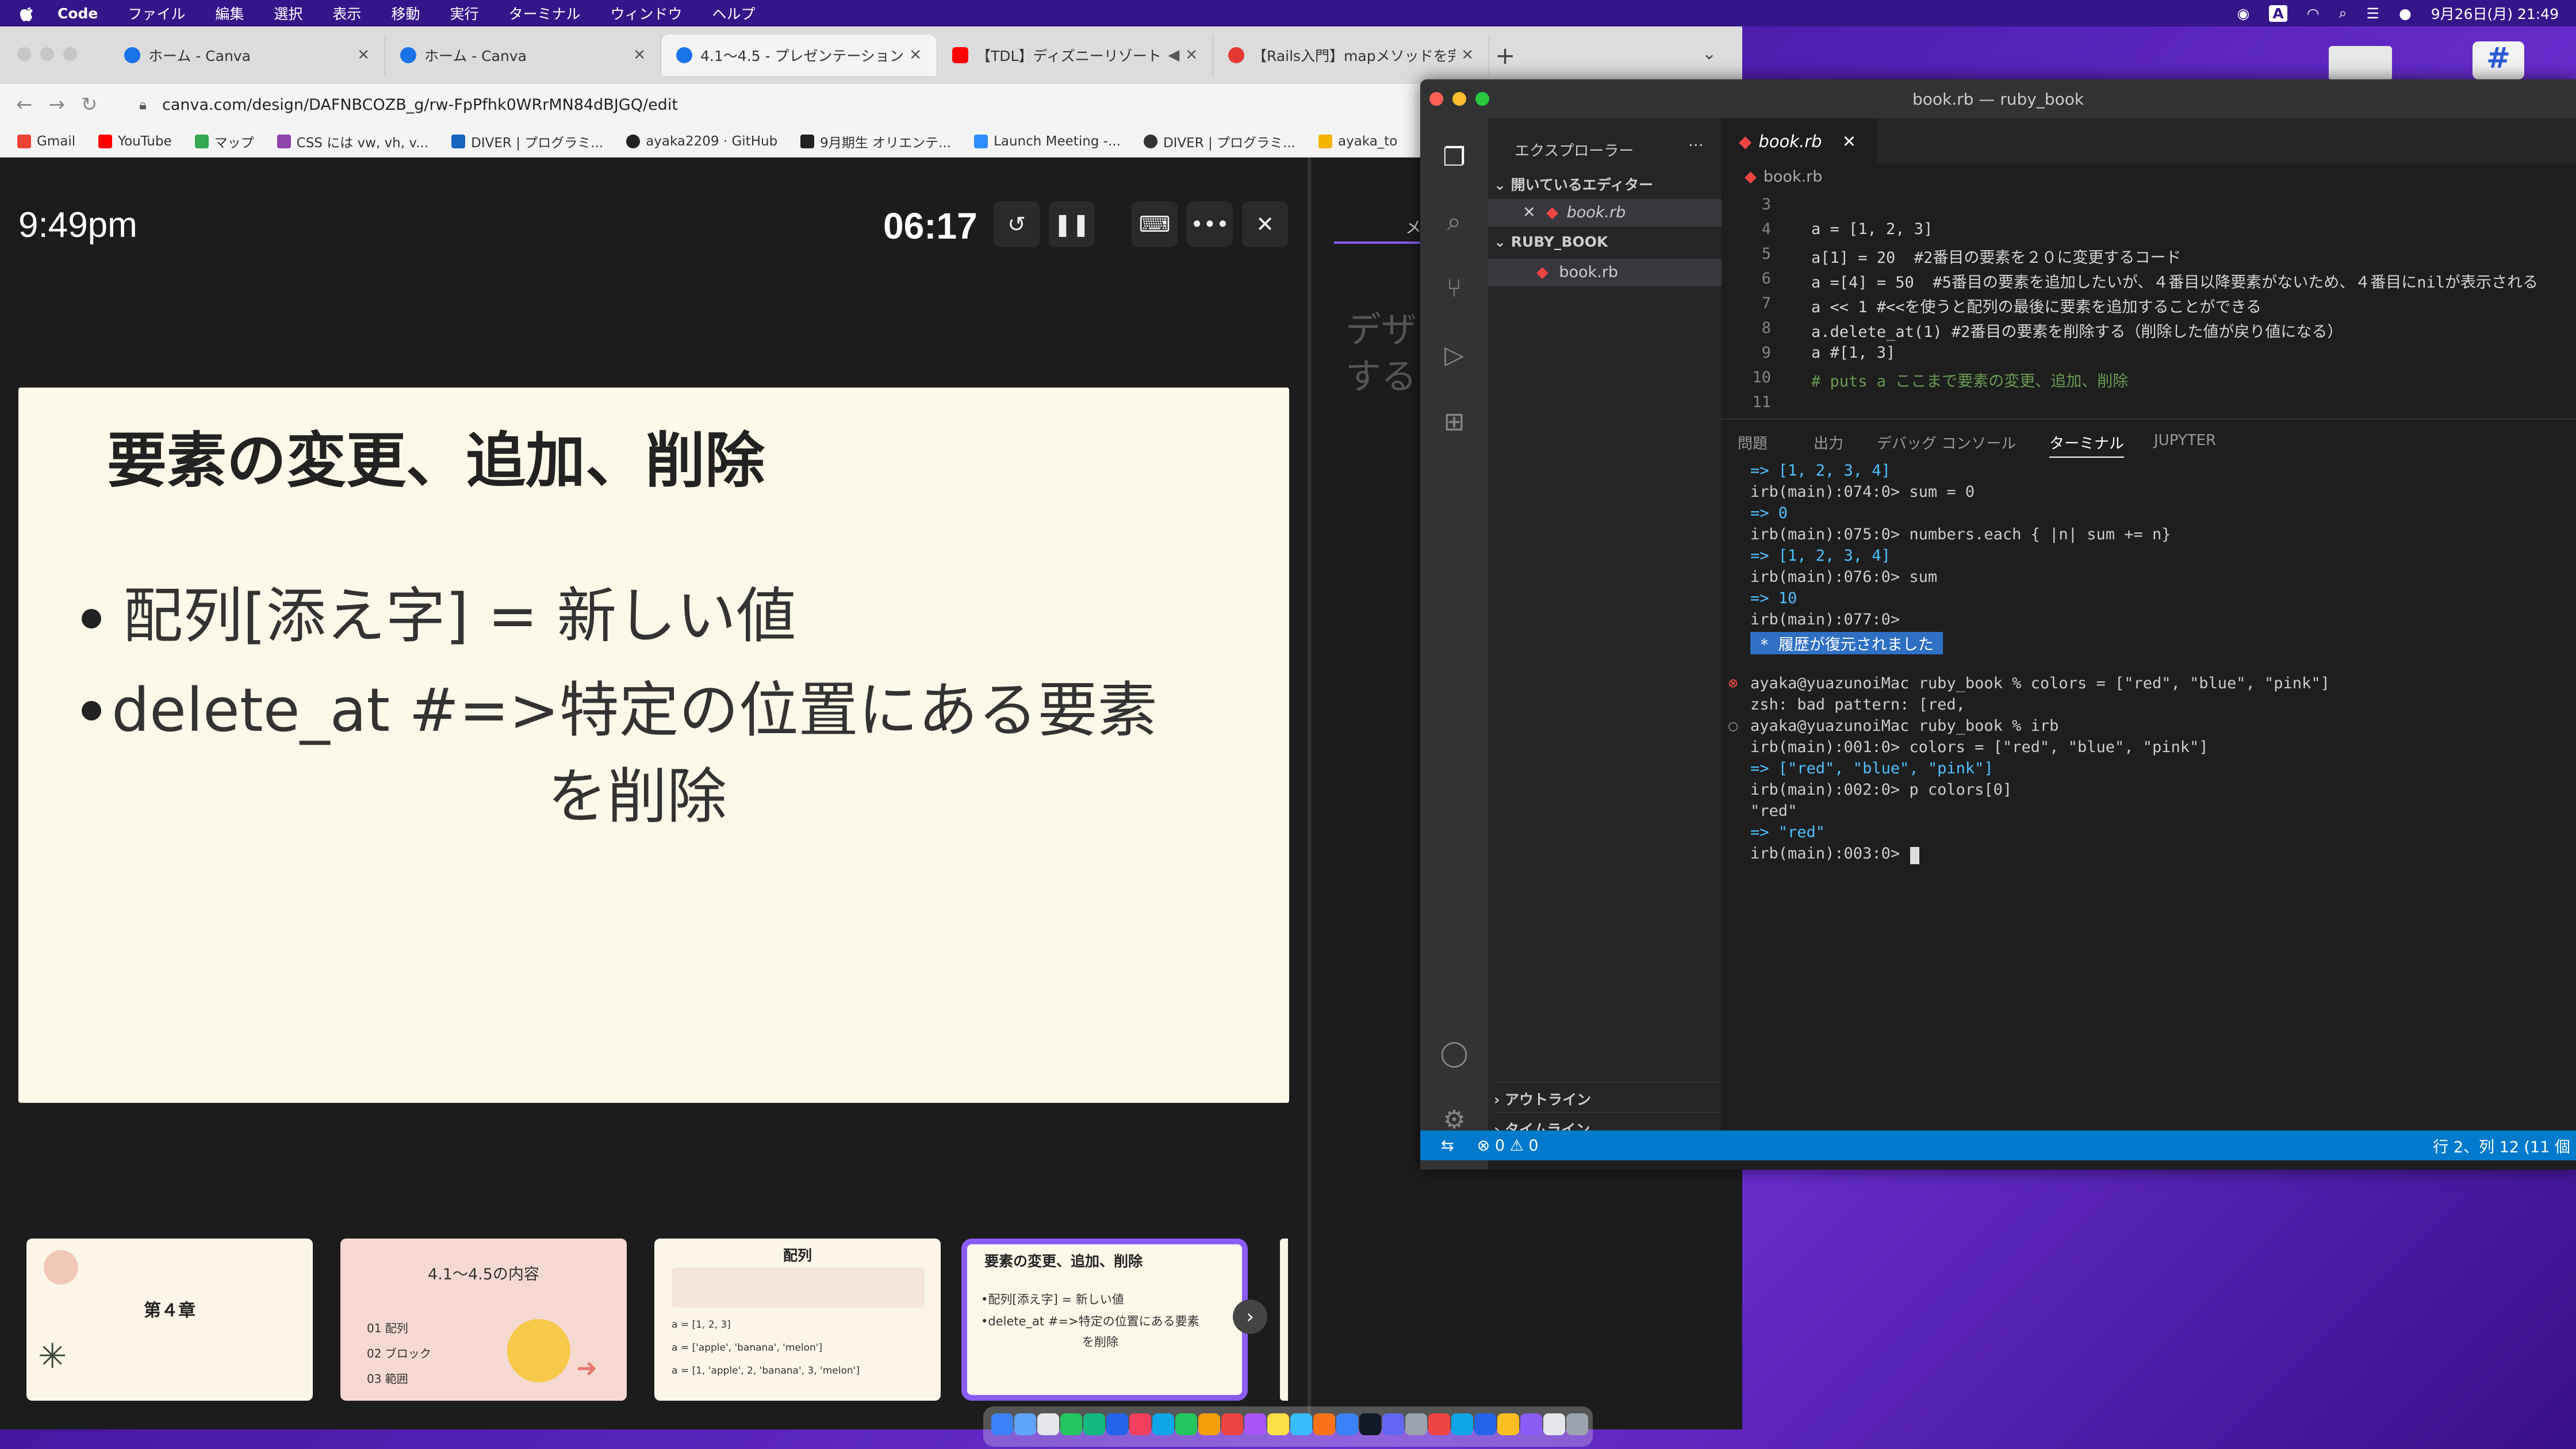 This screenshot has width=2576, height=1449. What do you see at coordinates (733, 13) in the screenshot?
I see `menu-help: ヘルプ` at bounding box center [733, 13].